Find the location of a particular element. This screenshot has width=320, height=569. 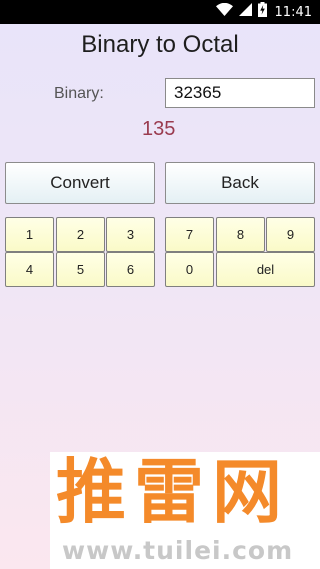

binary-input is located at coordinates (240, 93).